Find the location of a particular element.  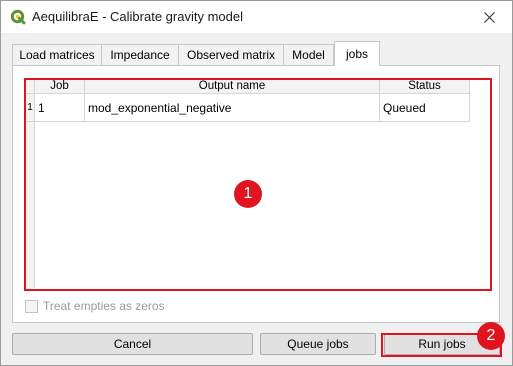

tab-label: Observed matrix is located at coordinates (231, 55).